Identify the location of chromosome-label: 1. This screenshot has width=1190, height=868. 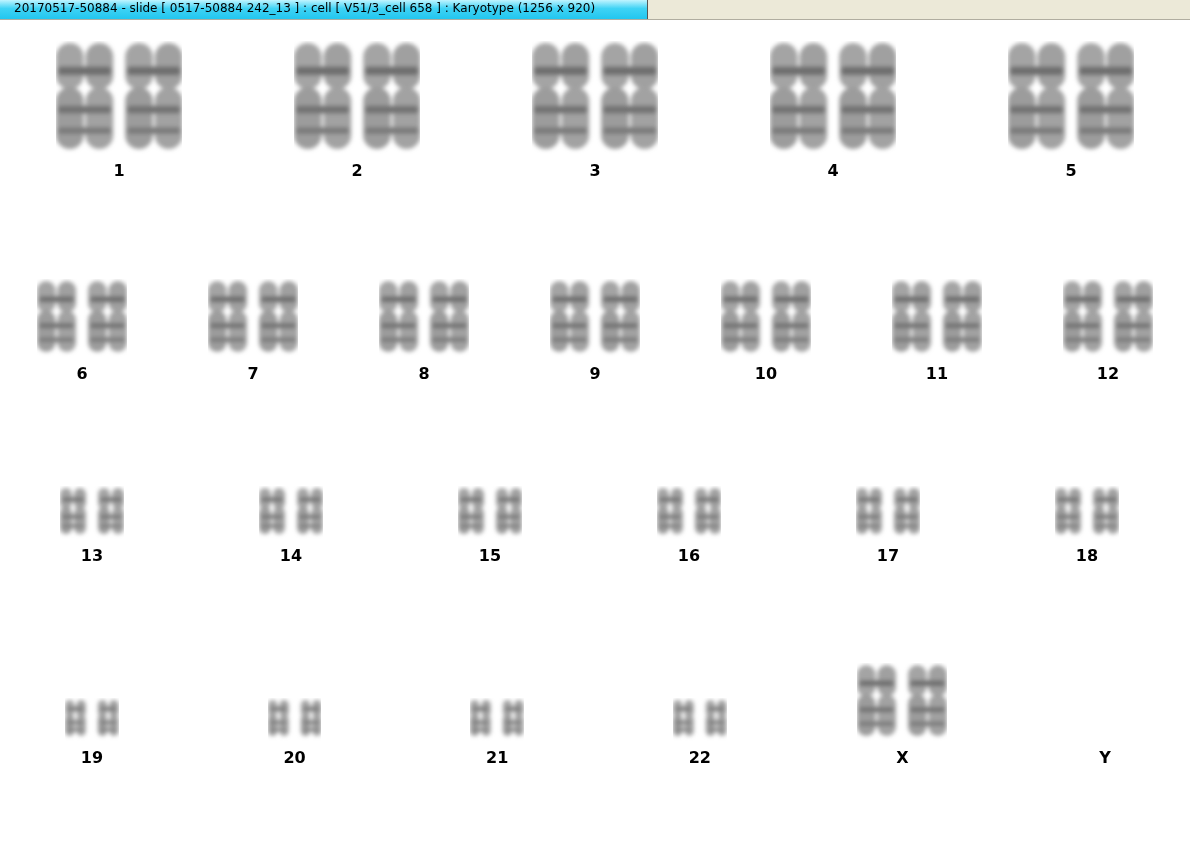
(119, 170).